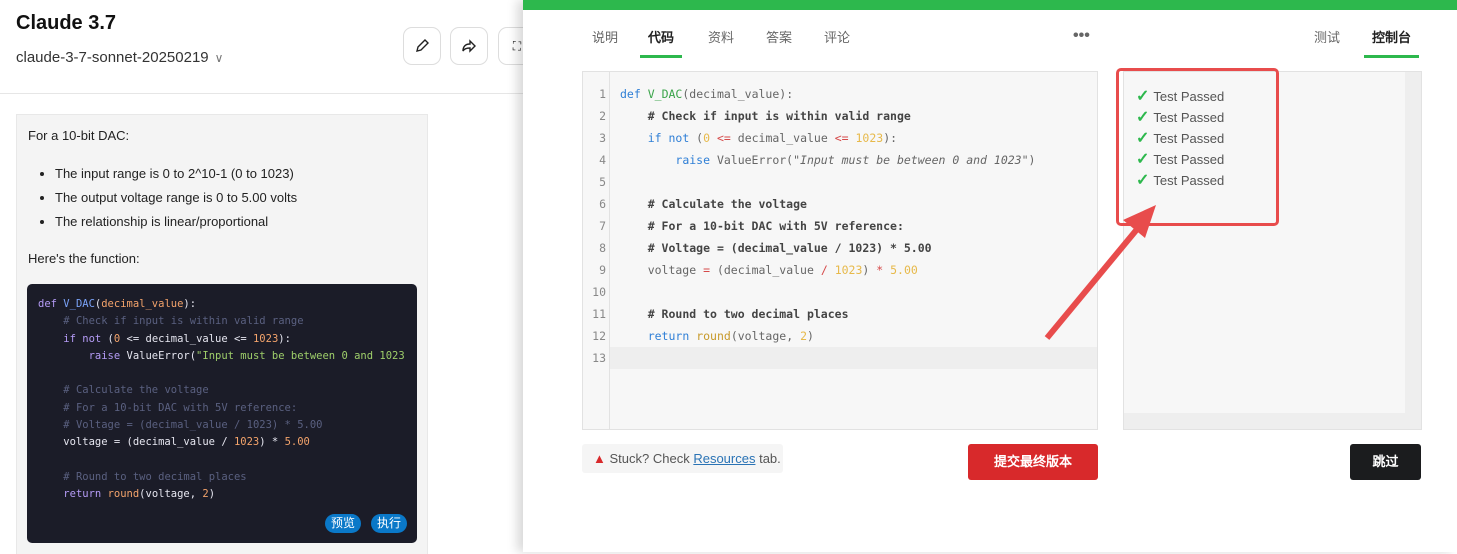  What do you see at coordinates (389, 523) in the screenshot?
I see `run-button: 执行` at bounding box center [389, 523].